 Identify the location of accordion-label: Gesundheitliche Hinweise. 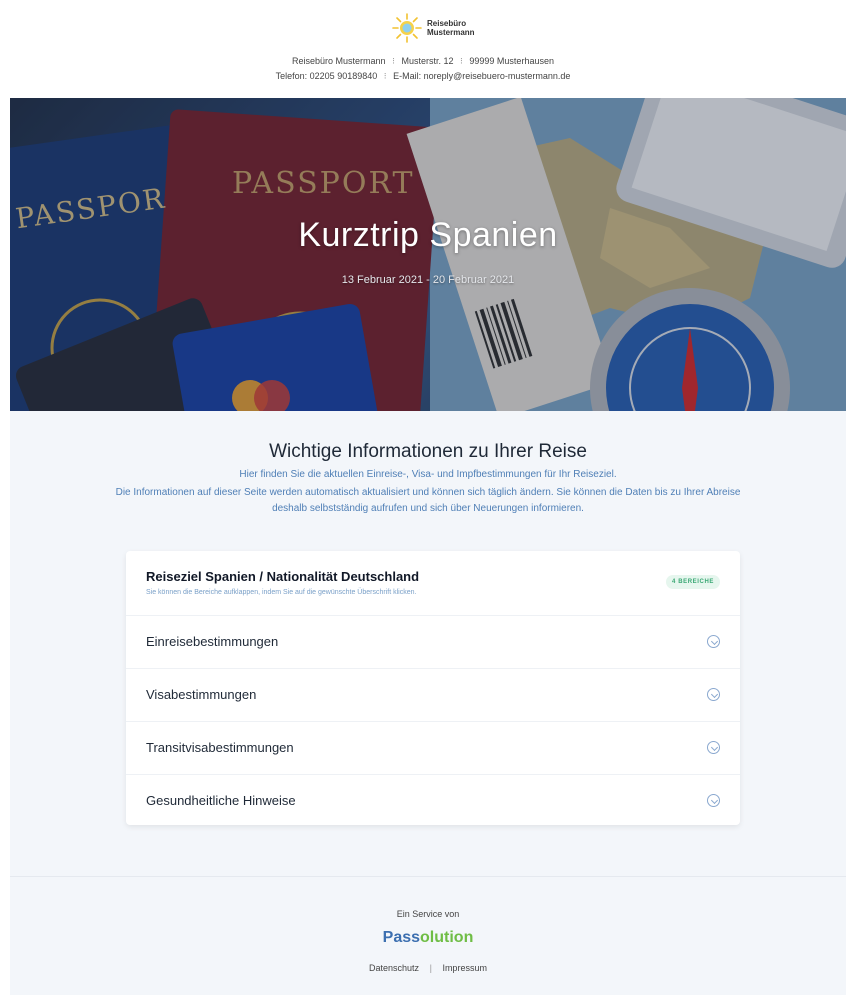
(221, 800).